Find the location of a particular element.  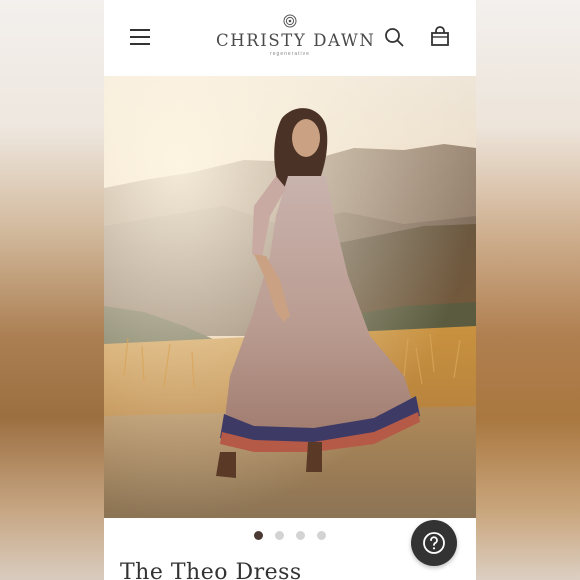

product-title: The Theo Dress is located at coordinates (211, 570).